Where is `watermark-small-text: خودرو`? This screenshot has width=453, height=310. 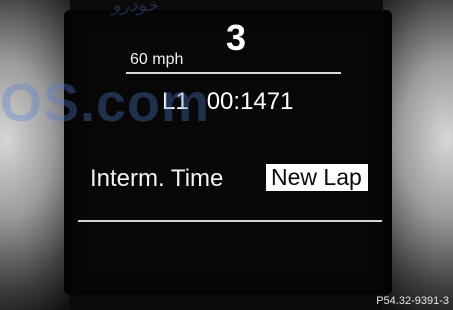
watermark-small-text: خودرو is located at coordinates (135, 7).